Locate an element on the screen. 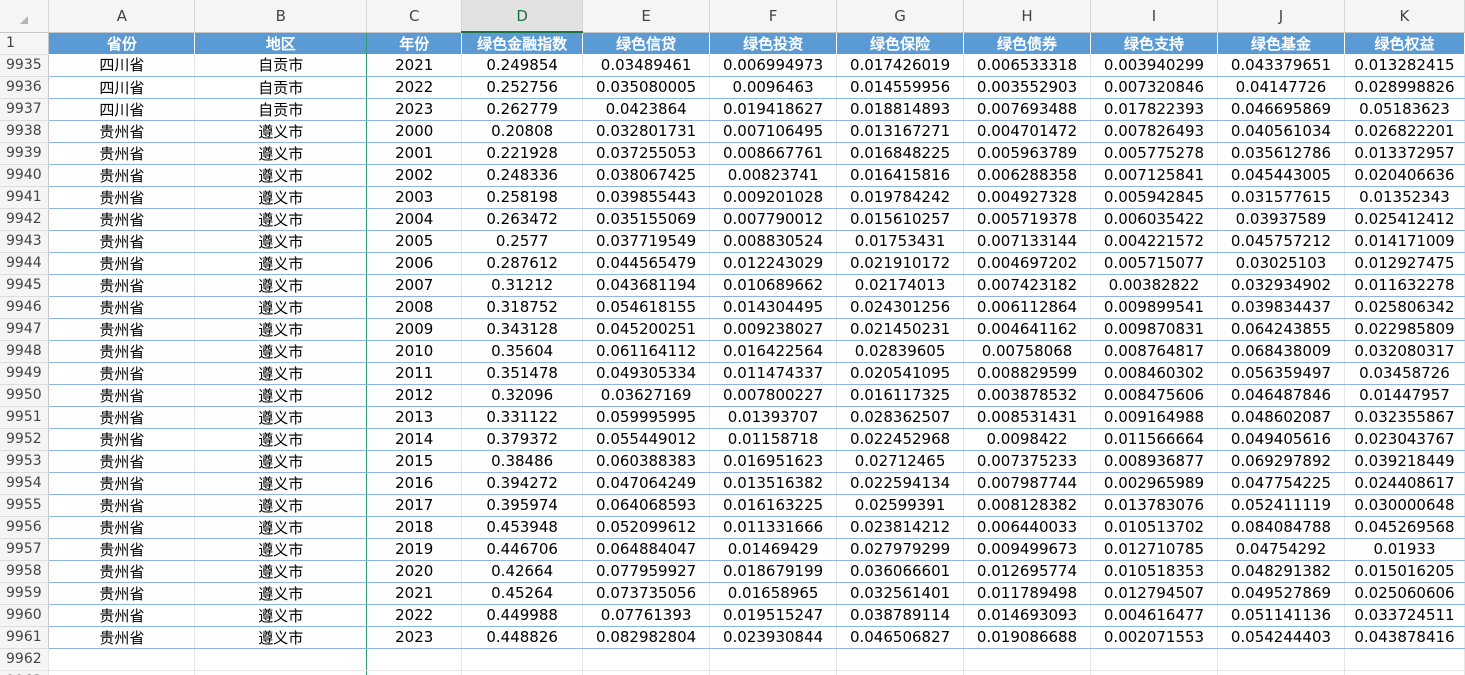 Image resolution: width=1465 pixels, height=675 pixels. column-header-b: B is located at coordinates (281, 16).